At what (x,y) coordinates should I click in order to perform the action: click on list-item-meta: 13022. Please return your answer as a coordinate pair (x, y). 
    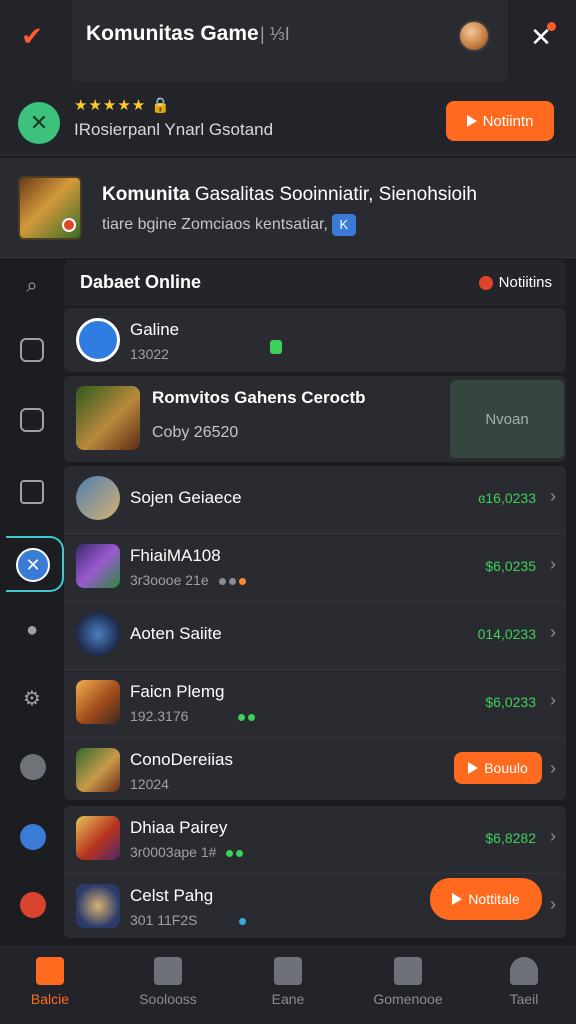
    Looking at the image, I should click on (149, 354).